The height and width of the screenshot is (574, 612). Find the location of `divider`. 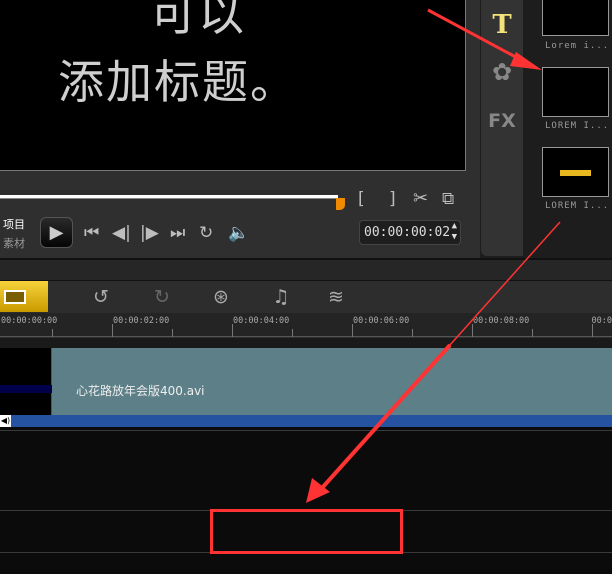

divider is located at coordinates (306, 269).